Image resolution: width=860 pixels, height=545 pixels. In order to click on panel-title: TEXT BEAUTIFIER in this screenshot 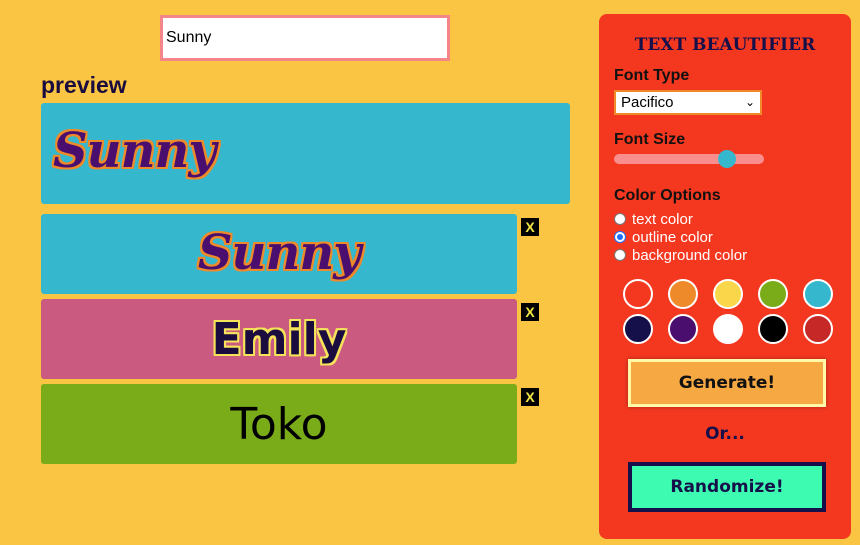, I will do `click(725, 45)`.